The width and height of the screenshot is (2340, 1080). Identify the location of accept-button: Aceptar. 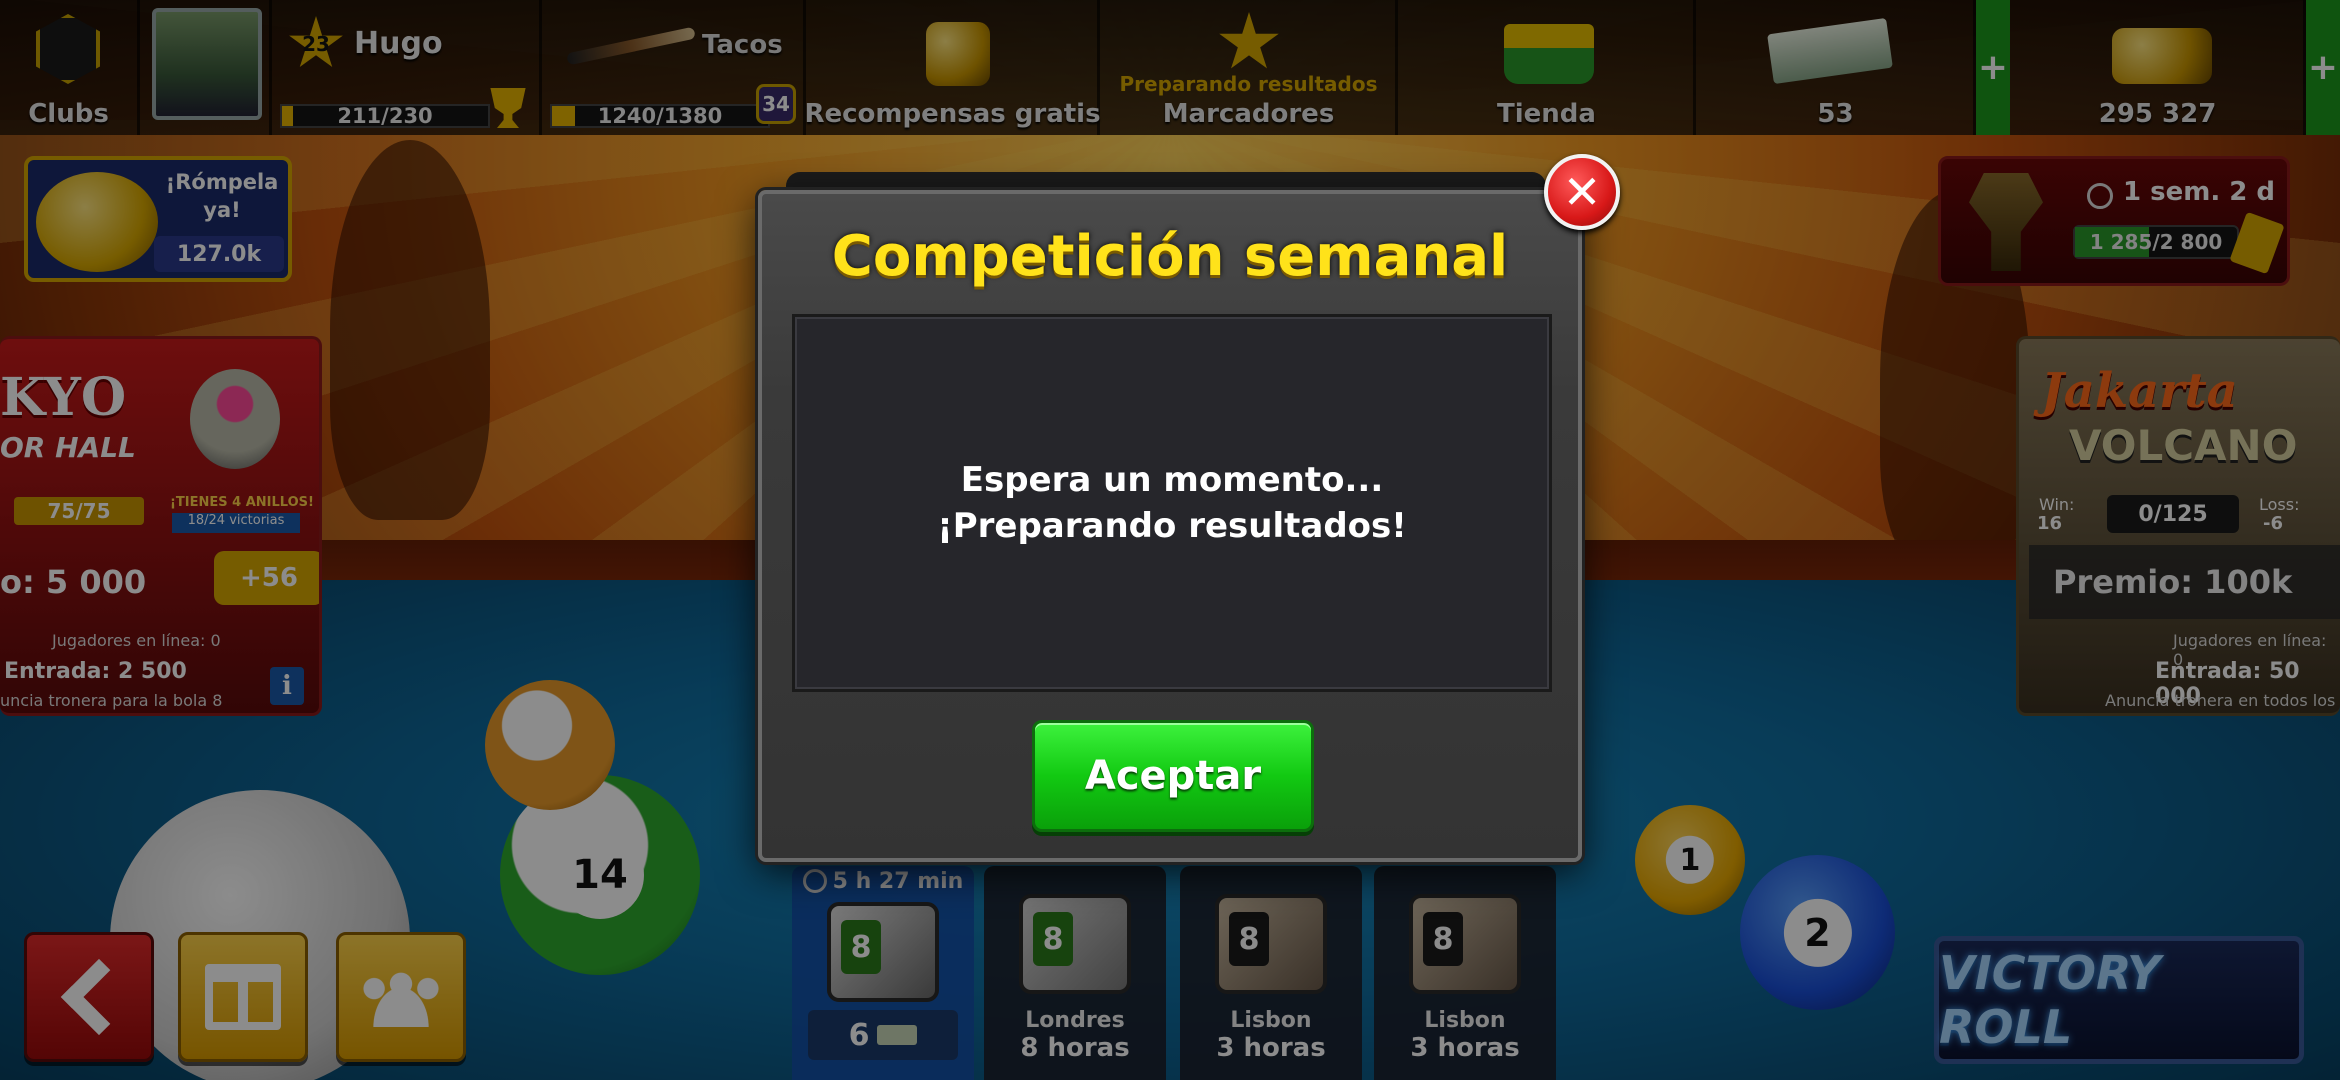
(1173, 776).